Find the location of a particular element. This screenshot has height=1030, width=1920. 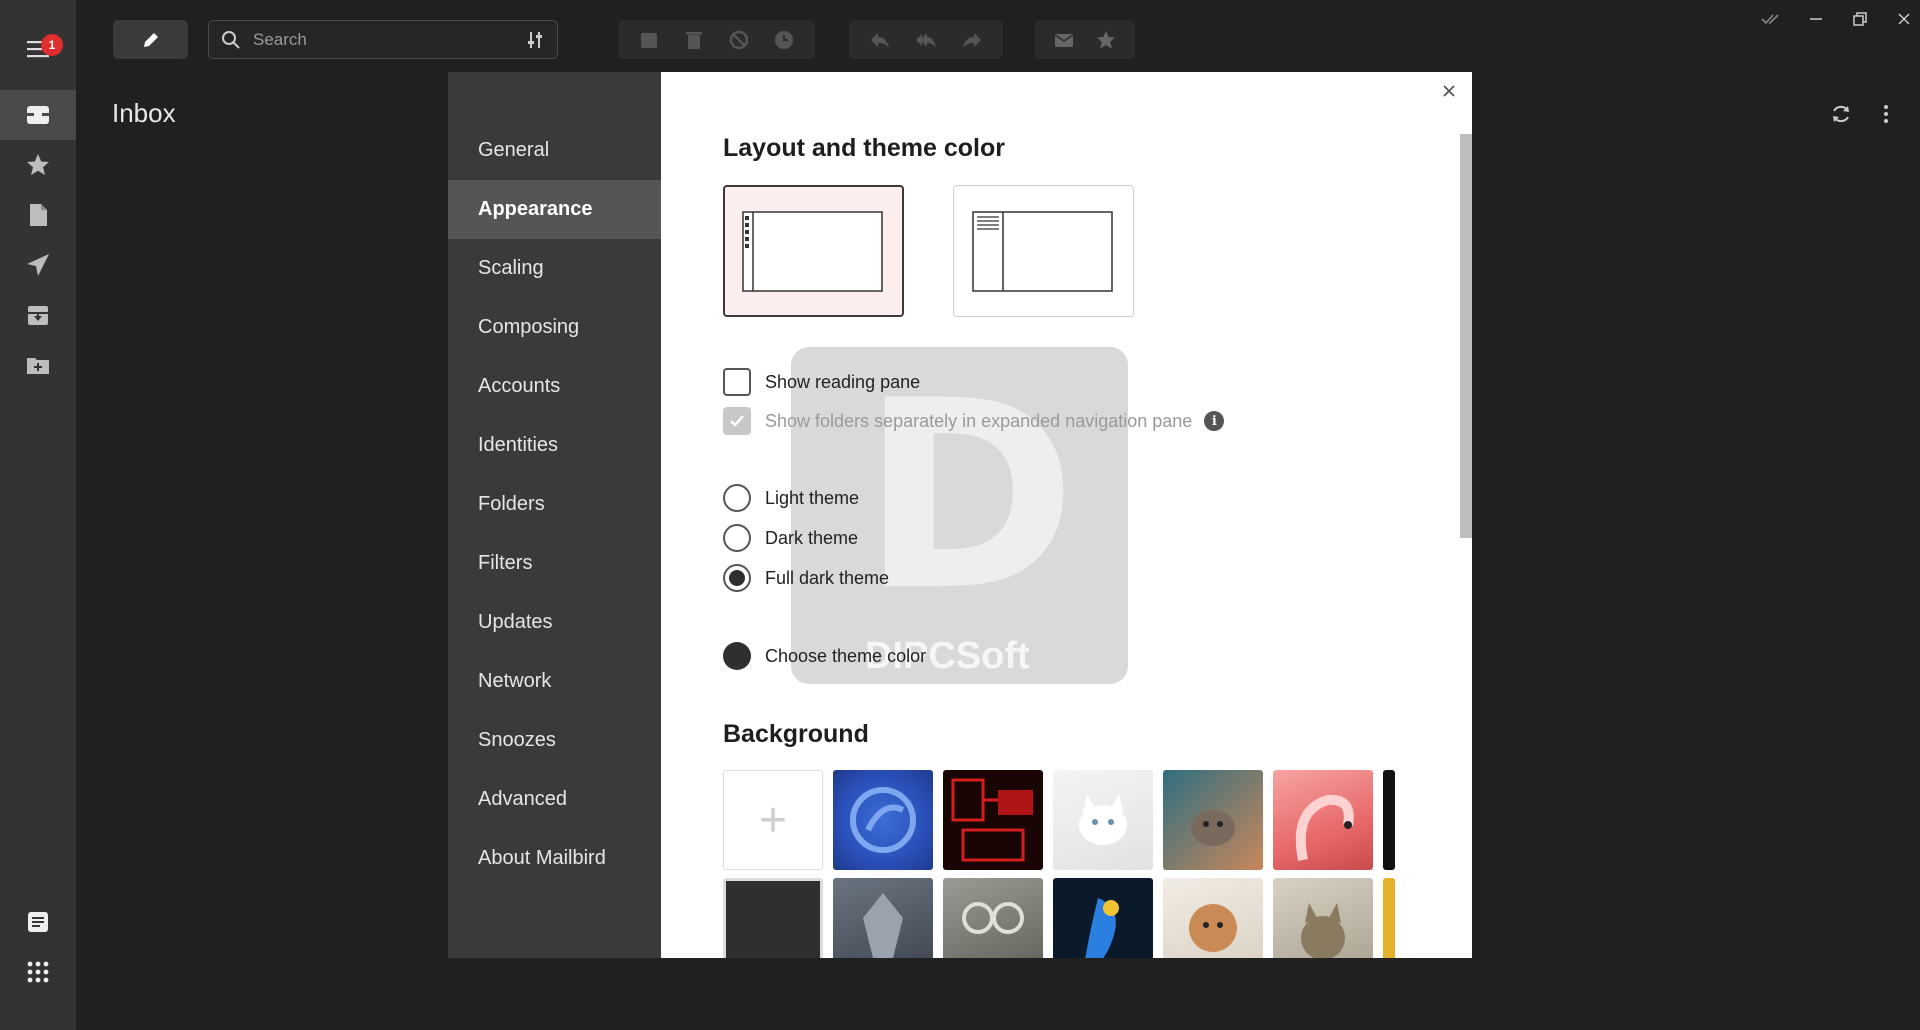

settings-nav-item-composing: Composing is located at coordinates (554, 327).